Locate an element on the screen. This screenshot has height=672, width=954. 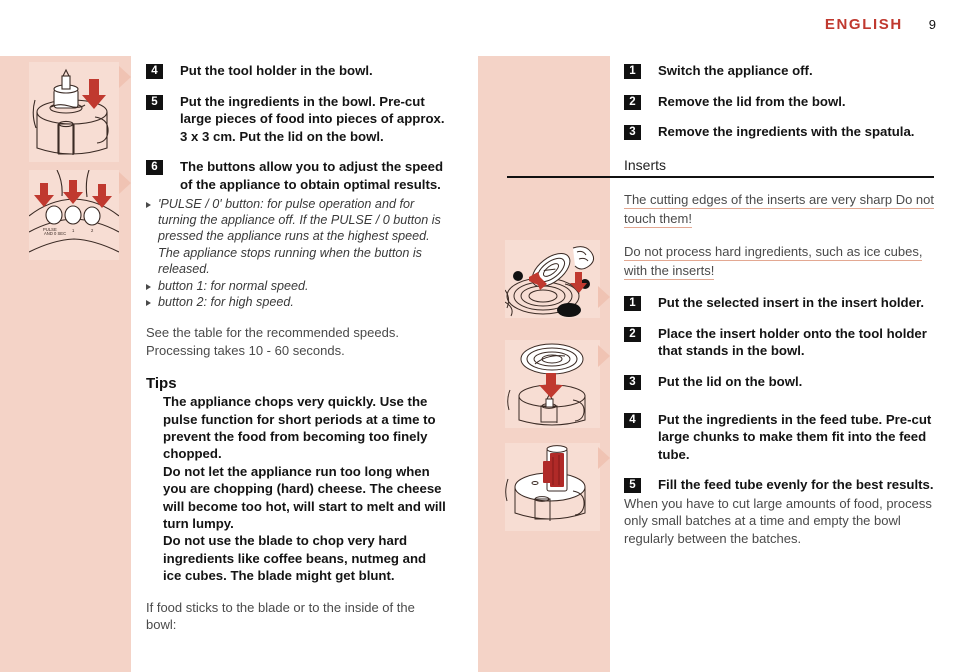
callout-notch-feed-tube is located at coordinates (604, 458).